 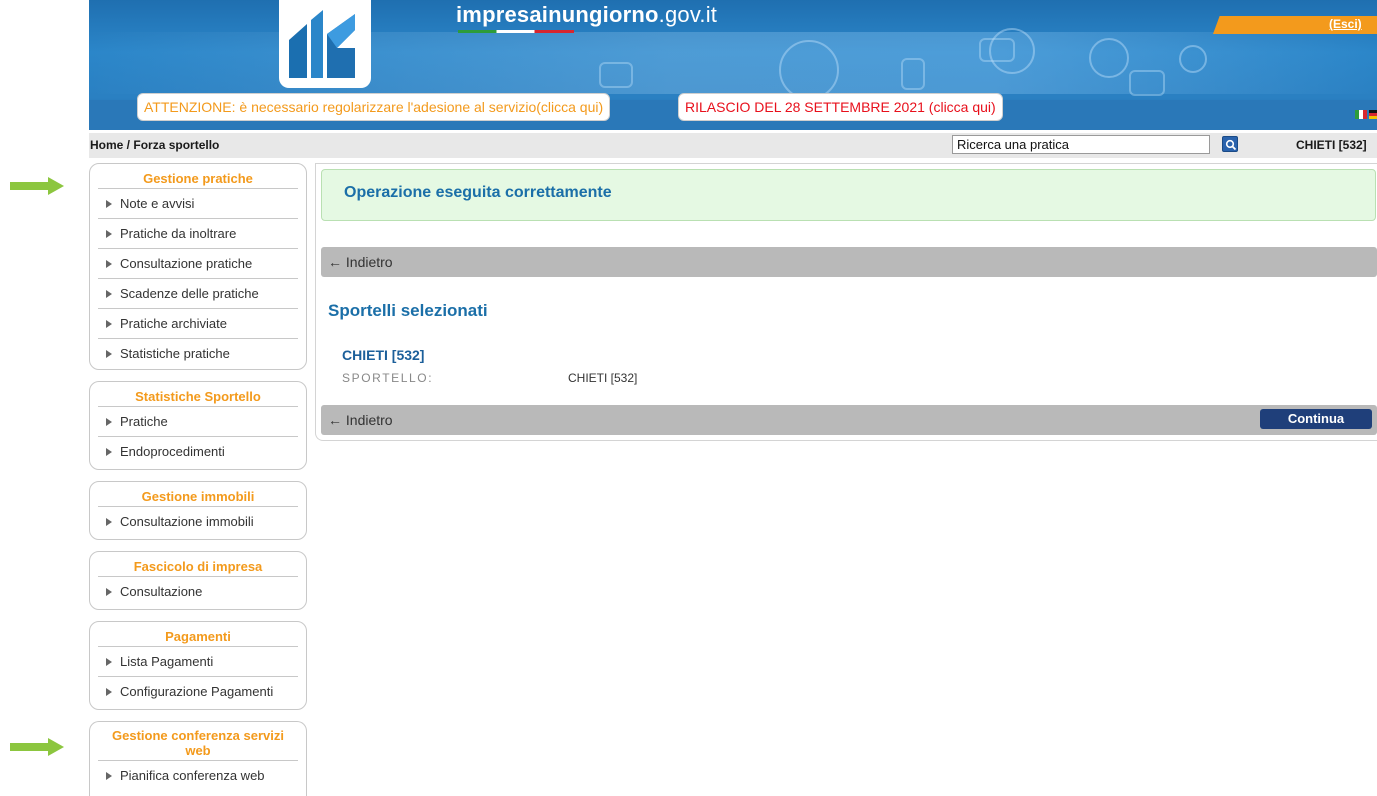 I want to click on menu-item-label: Pratiche da inoltrare, so click(x=178, y=233).